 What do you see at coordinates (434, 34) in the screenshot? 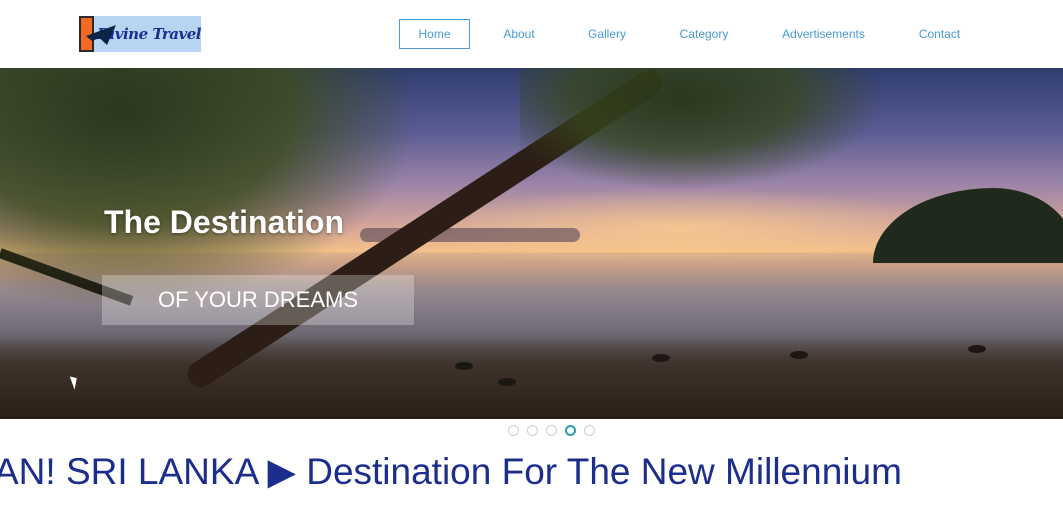
I see `nav-home: Home` at bounding box center [434, 34].